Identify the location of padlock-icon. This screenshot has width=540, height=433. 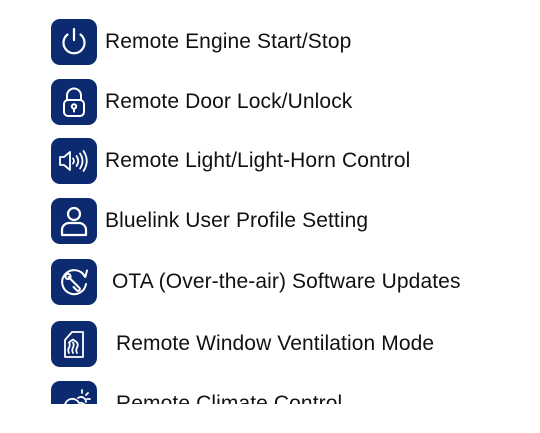
(74, 102).